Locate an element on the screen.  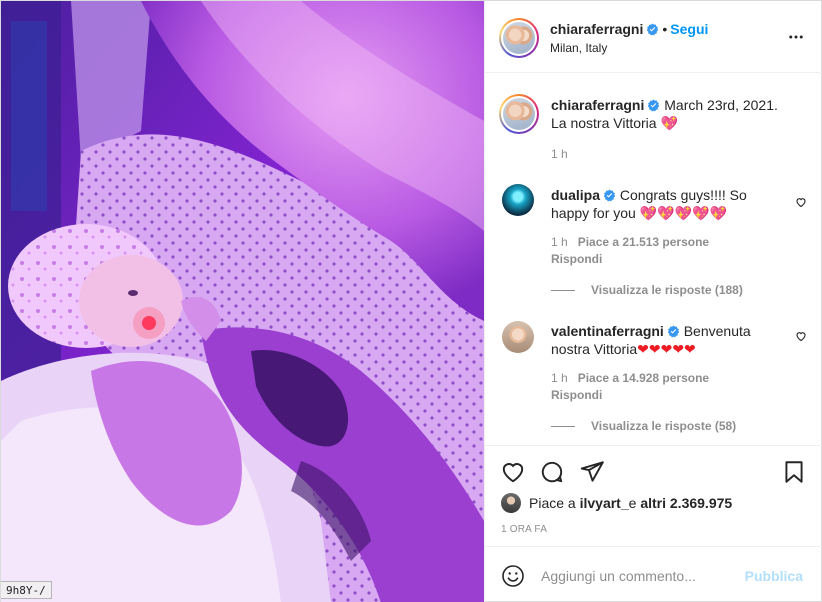
liker-avatar is located at coordinates (511, 503).